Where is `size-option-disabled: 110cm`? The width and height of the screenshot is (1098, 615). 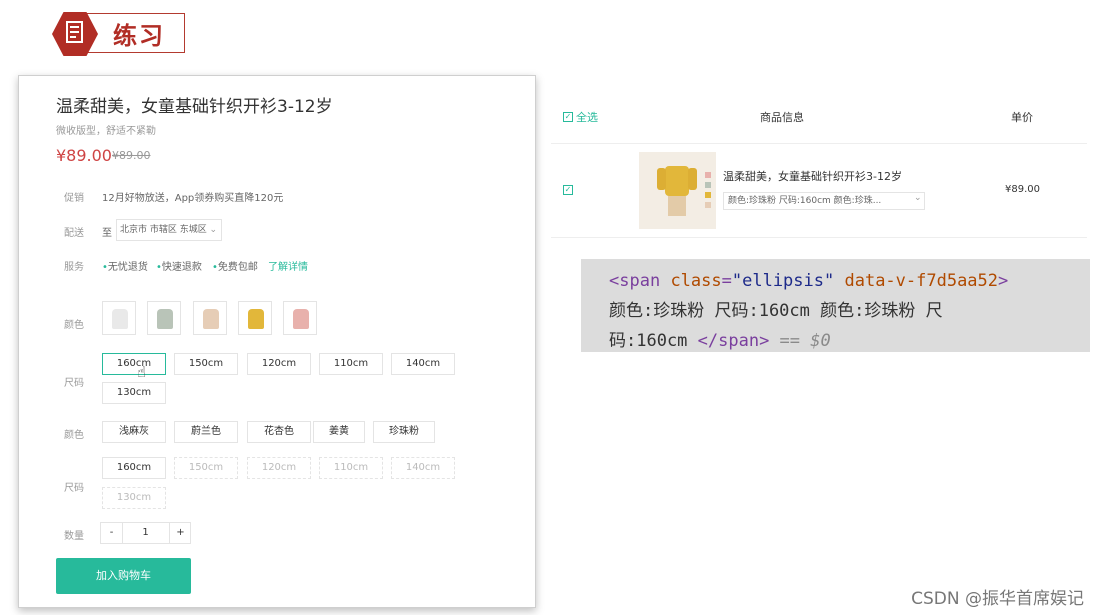 size-option-disabled: 110cm is located at coordinates (351, 468).